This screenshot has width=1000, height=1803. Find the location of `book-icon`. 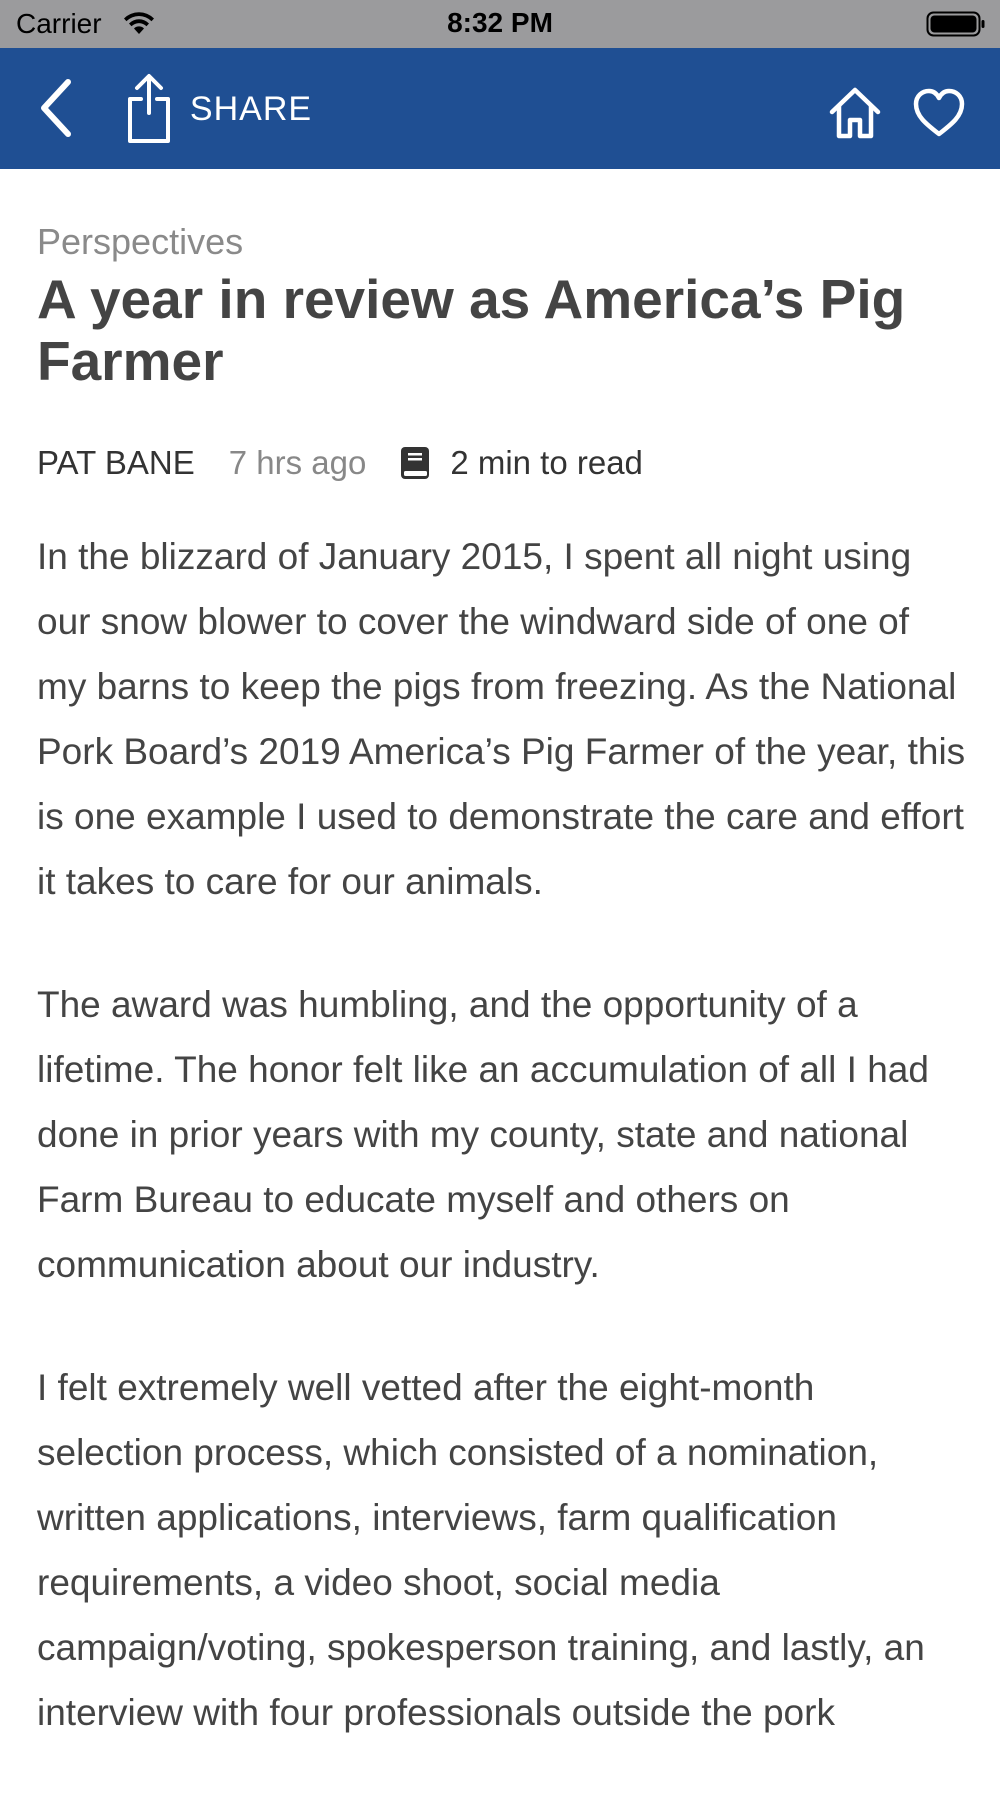

book-icon is located at coordinates (415, 463).